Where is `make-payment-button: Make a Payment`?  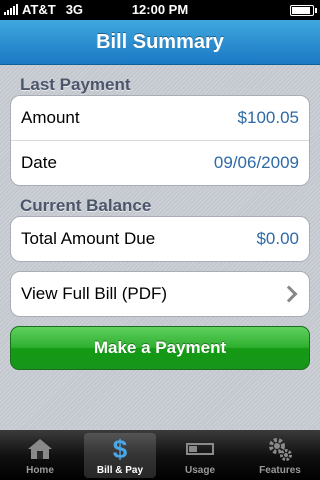
make-payment-button: Make a Payment is located at coordinates (160, 348).